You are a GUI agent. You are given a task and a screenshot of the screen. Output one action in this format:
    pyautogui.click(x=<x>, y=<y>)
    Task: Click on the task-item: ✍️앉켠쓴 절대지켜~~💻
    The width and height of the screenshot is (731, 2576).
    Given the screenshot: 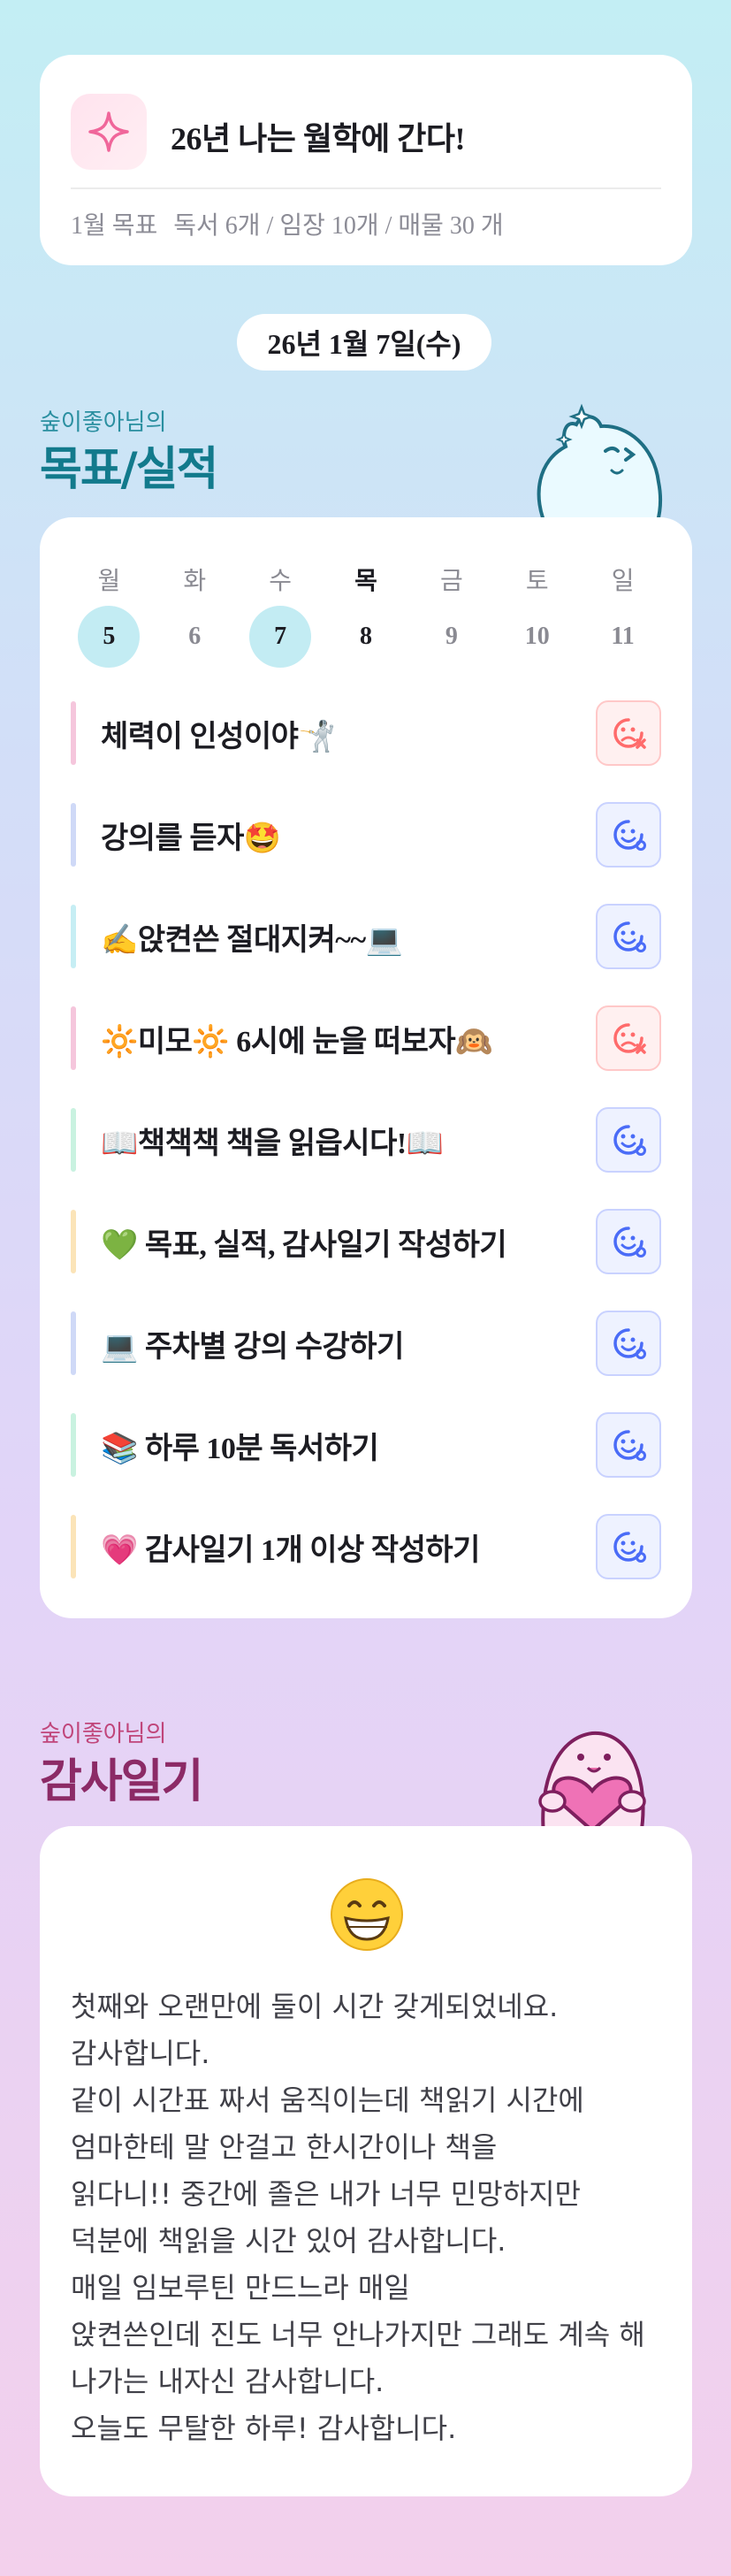 What is the action you would take?
    pyautogui.click(x=366, y=936)
    